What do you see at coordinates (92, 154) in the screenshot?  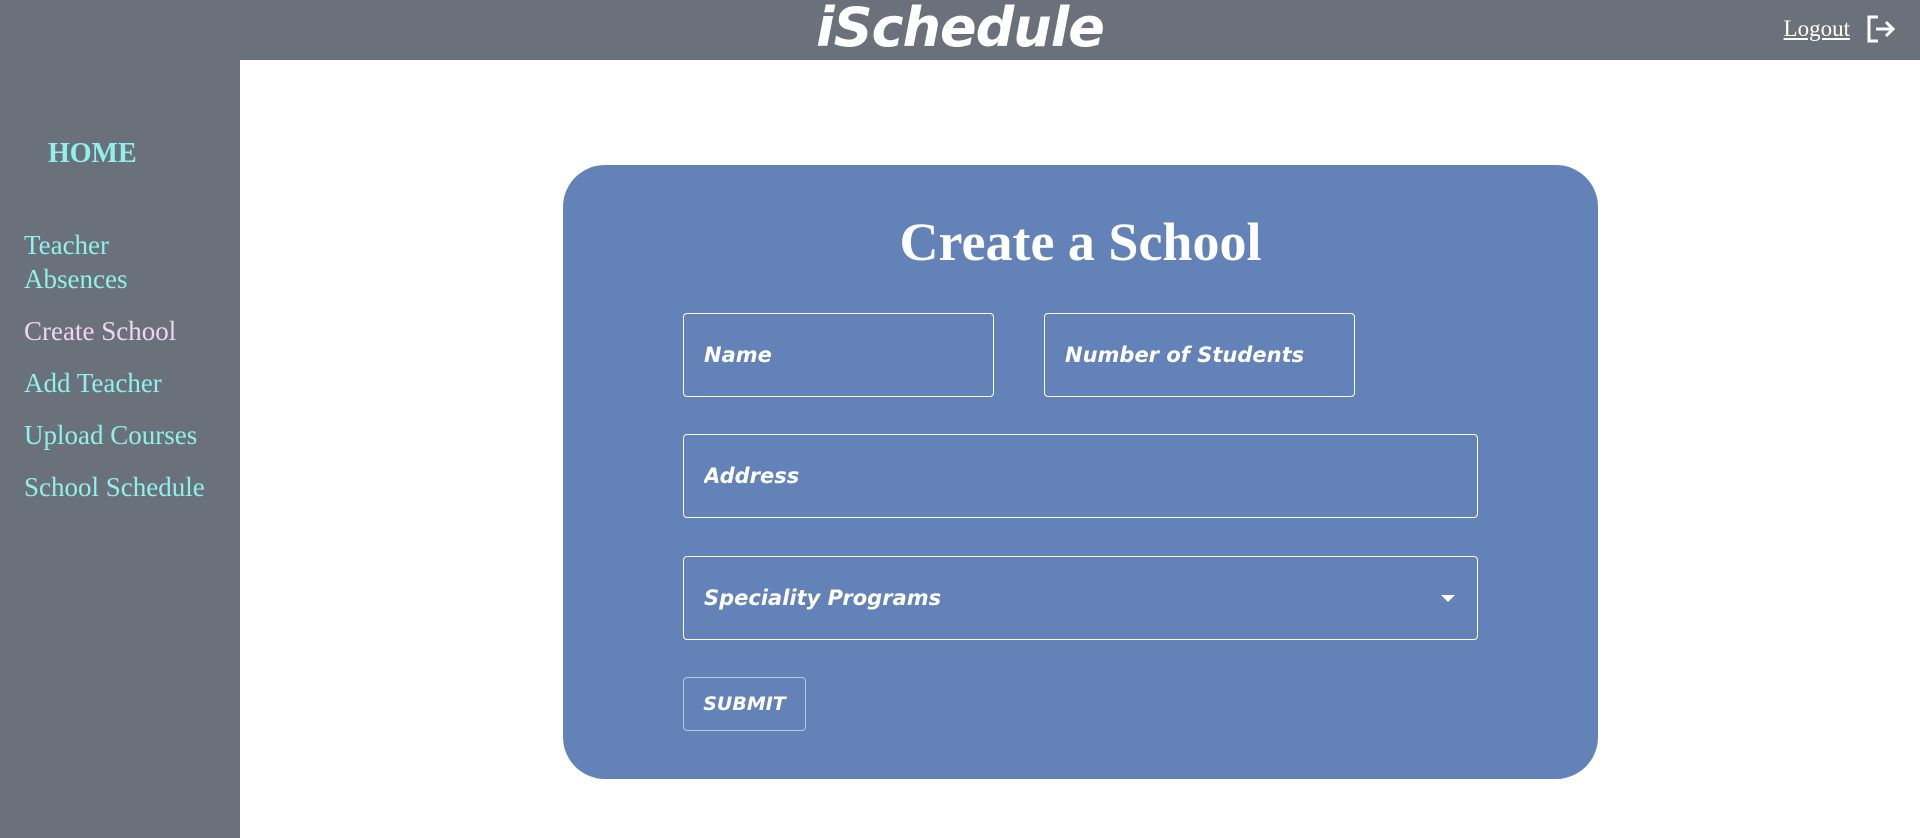 I see `sidebar-home-link: HOME` at bounding box center [92, 154].